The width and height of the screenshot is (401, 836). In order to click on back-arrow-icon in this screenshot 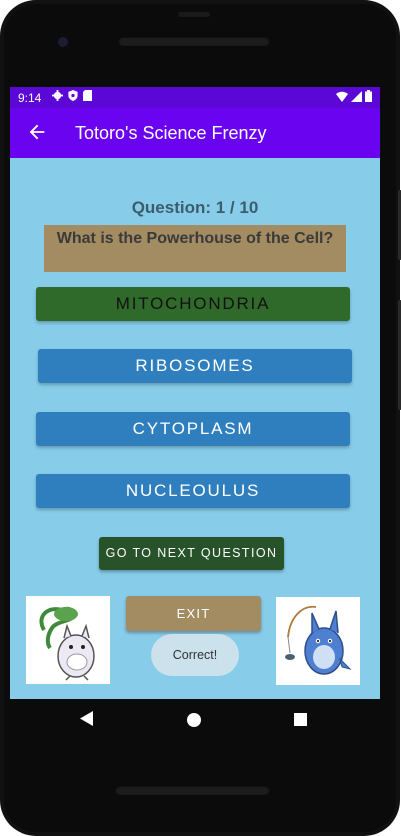, I will do `click(37, 132)`.